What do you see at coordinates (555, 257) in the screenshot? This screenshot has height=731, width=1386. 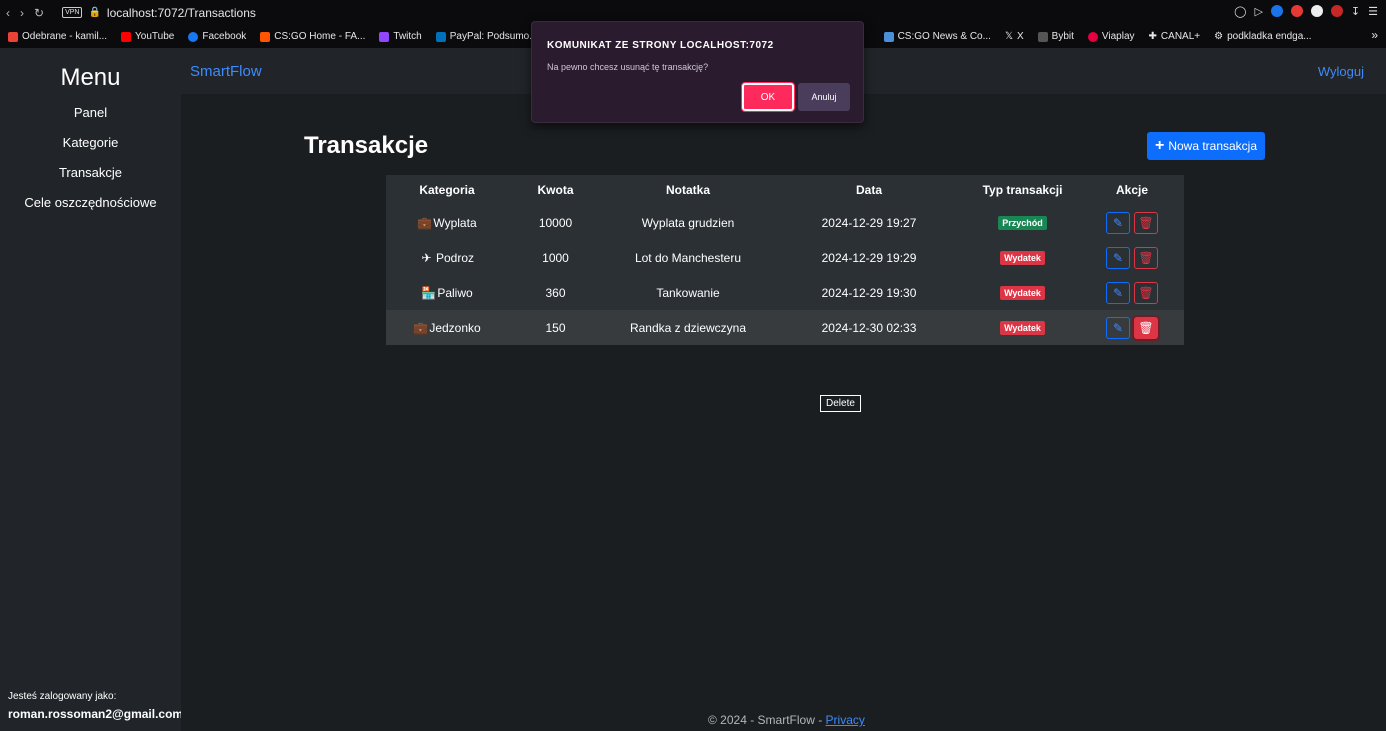 I see `amount-cell: 1000` at bounding box center [555, 257].